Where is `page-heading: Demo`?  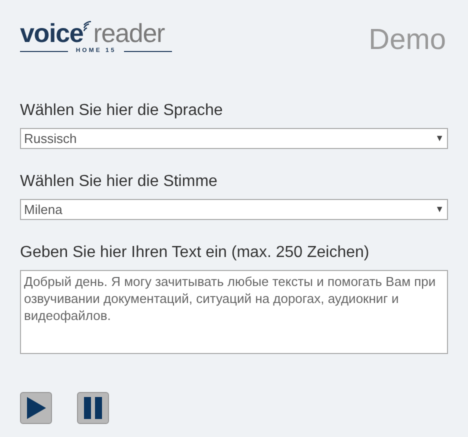 page-heading: Demo is located at coordinates (407, 40).